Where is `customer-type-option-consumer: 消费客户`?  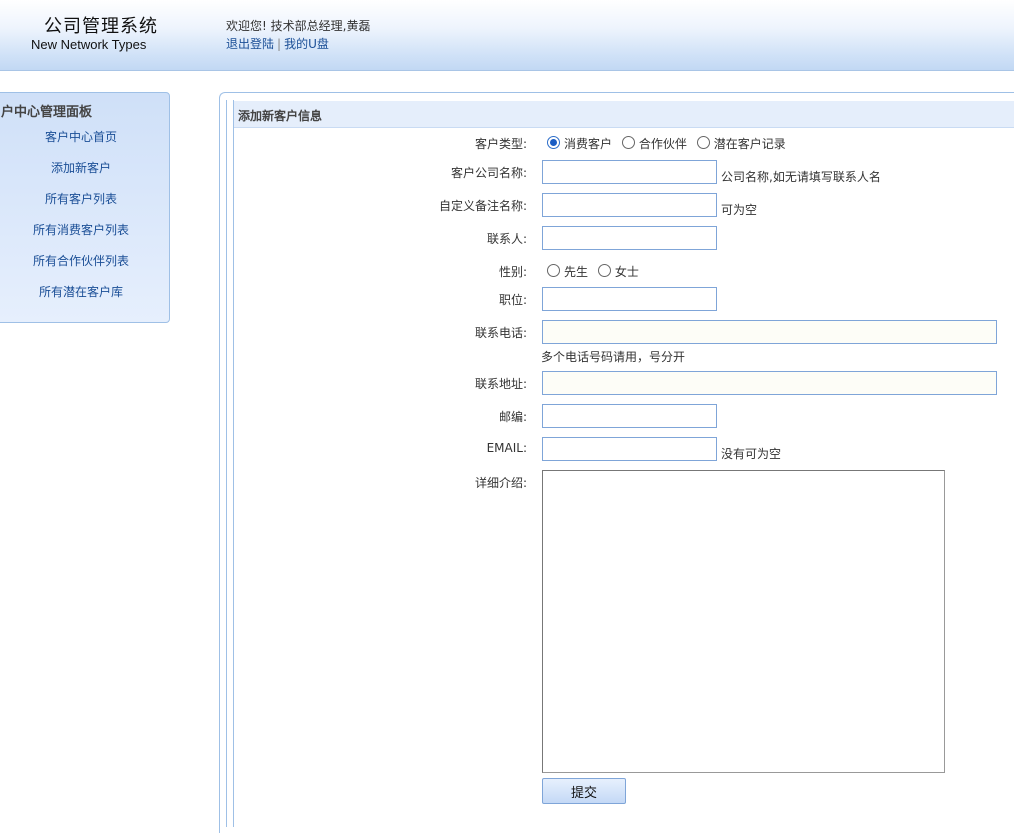
customer-type-option-consumer: 消费客户 is located at coordinates (579, 143).